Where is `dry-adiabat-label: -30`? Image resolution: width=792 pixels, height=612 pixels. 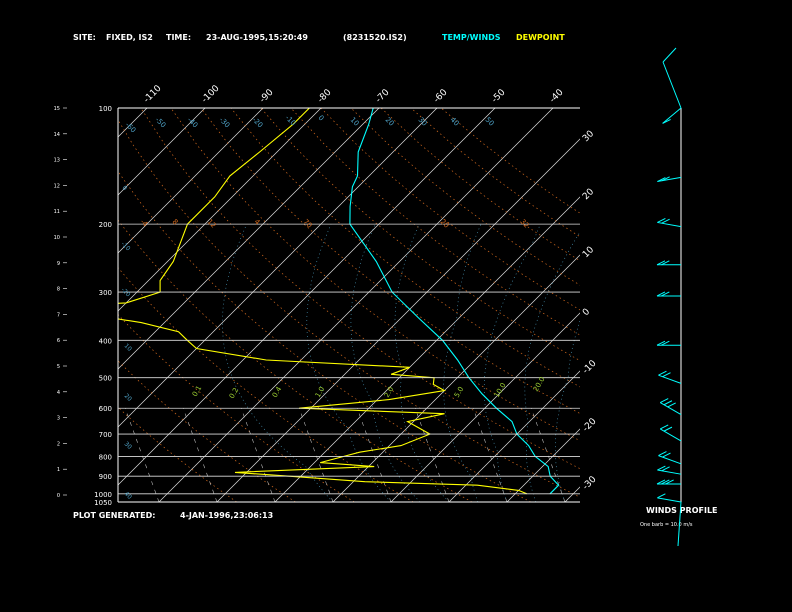
dry-adiabat-label: -30 is located at coordinates (225, 123).